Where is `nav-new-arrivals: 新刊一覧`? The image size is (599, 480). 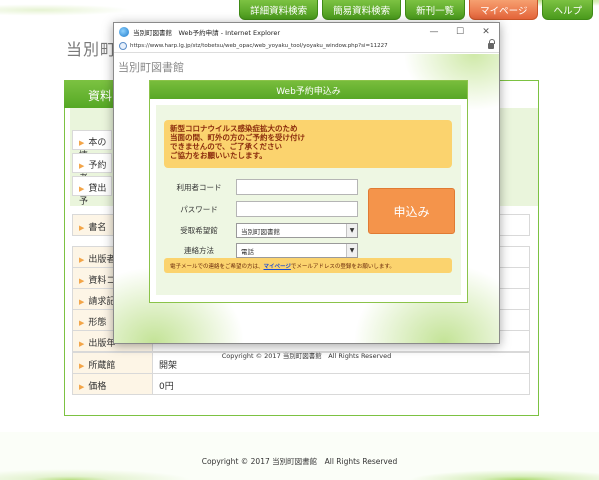
nav-new-arrivals: 新刊一覧 is located at coordinates (435, 10).